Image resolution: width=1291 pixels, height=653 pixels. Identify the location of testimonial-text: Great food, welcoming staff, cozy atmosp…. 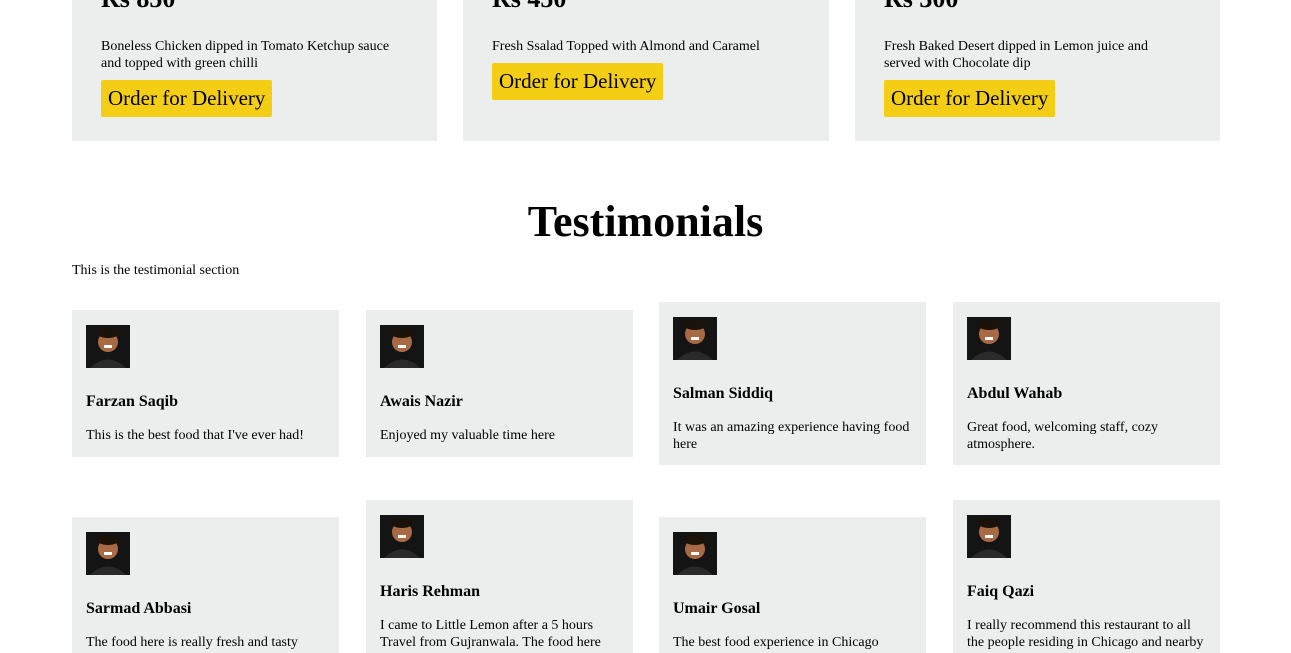
(1063, 436).